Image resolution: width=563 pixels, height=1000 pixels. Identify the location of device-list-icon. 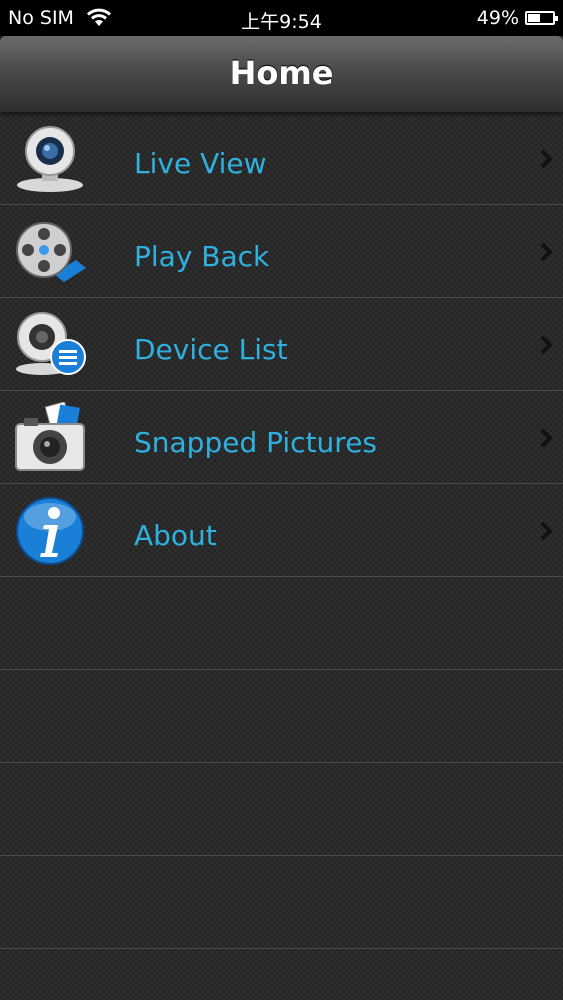
(51, 343).